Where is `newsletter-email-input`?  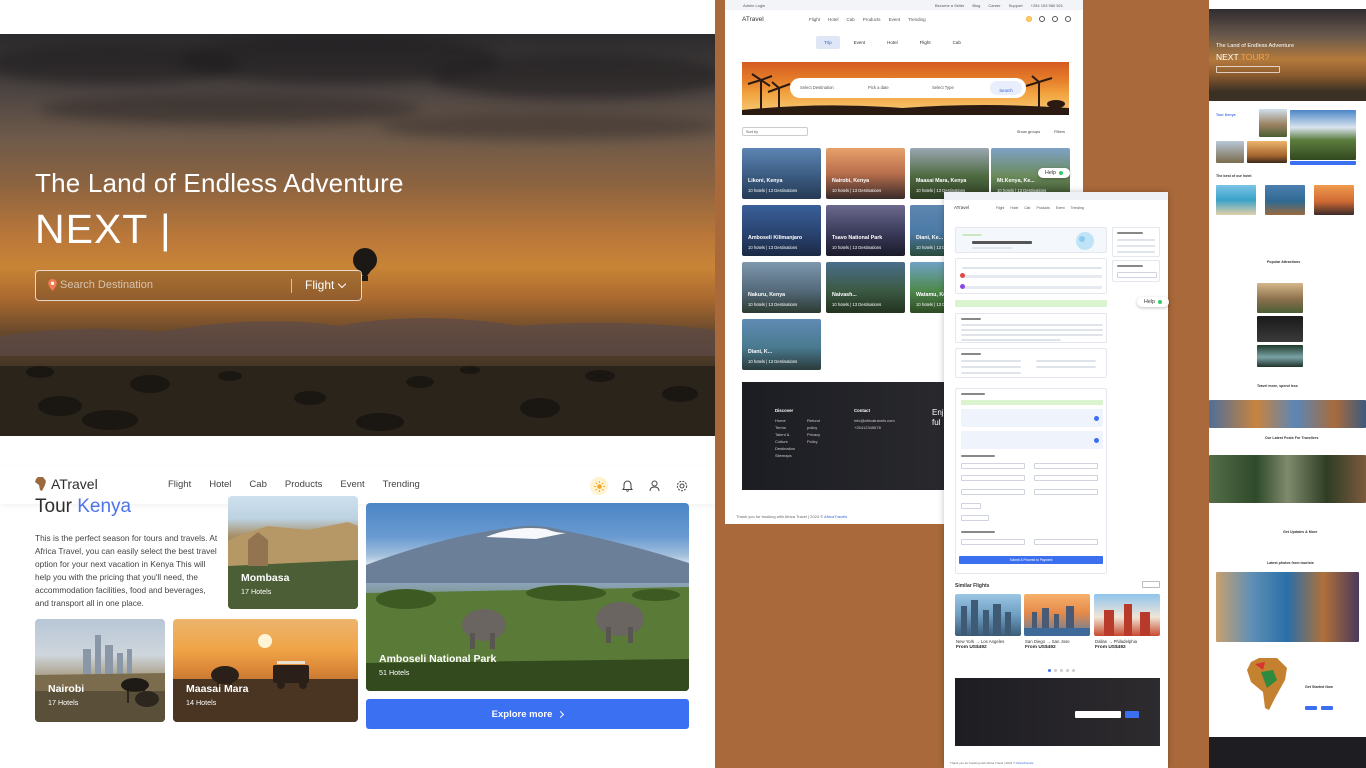
newsletter-email-input is located at coordinates (1098, 714).